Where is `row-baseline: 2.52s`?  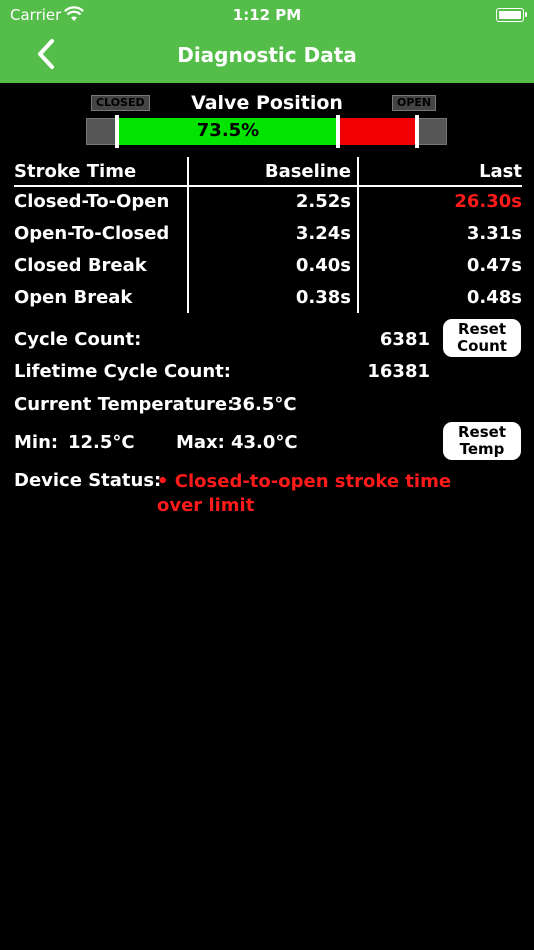
row-baseline: 2.52s is located at coordinates (323, 201).